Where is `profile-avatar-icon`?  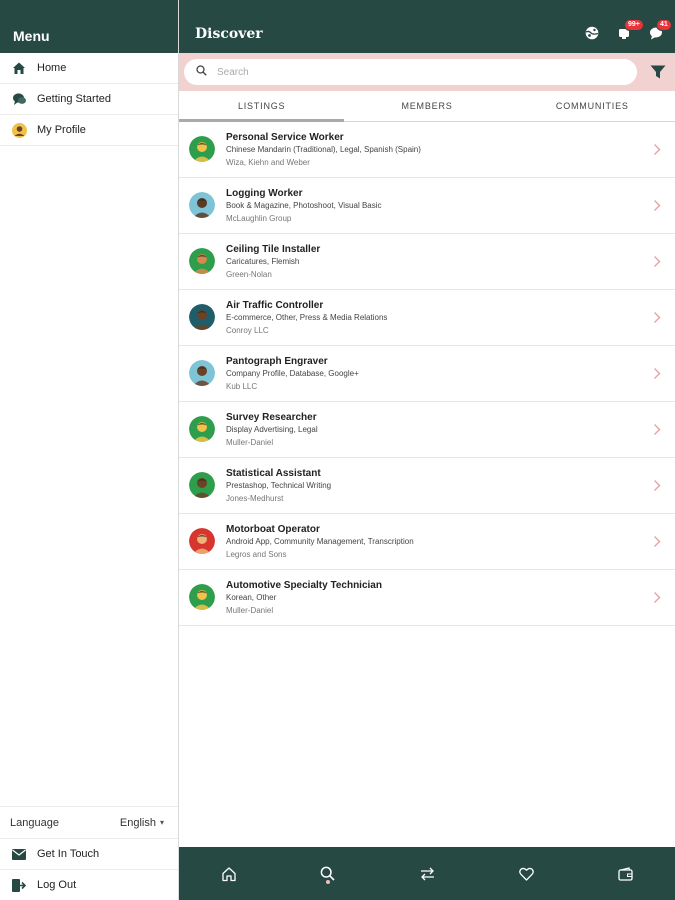
profile-avatar-icon is located at coordinates (19, 130).